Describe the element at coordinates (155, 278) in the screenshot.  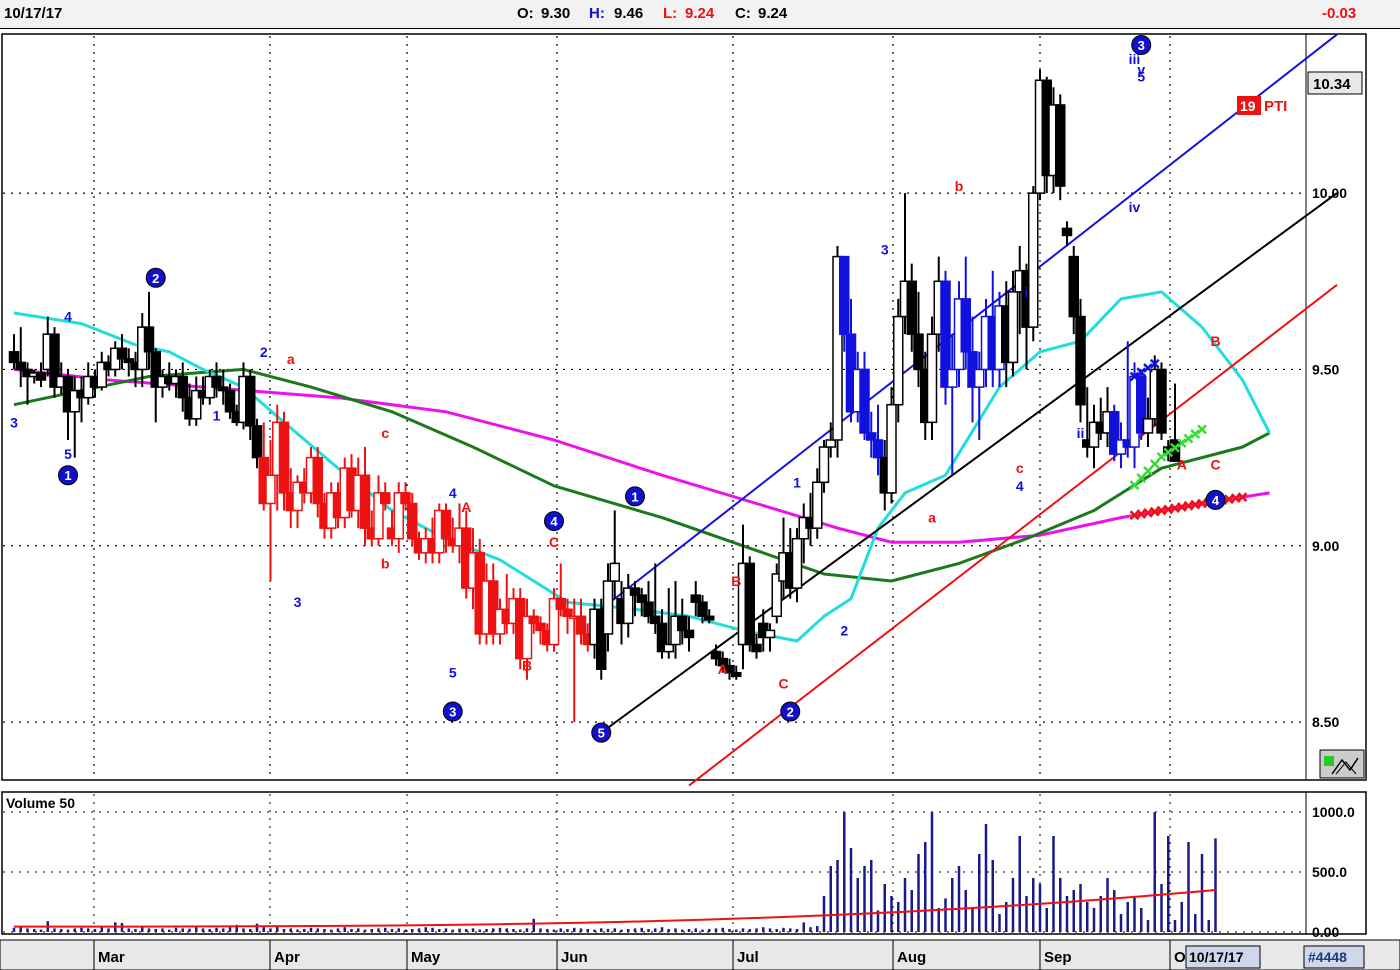
I see `wave-count-label: 2` at that location.